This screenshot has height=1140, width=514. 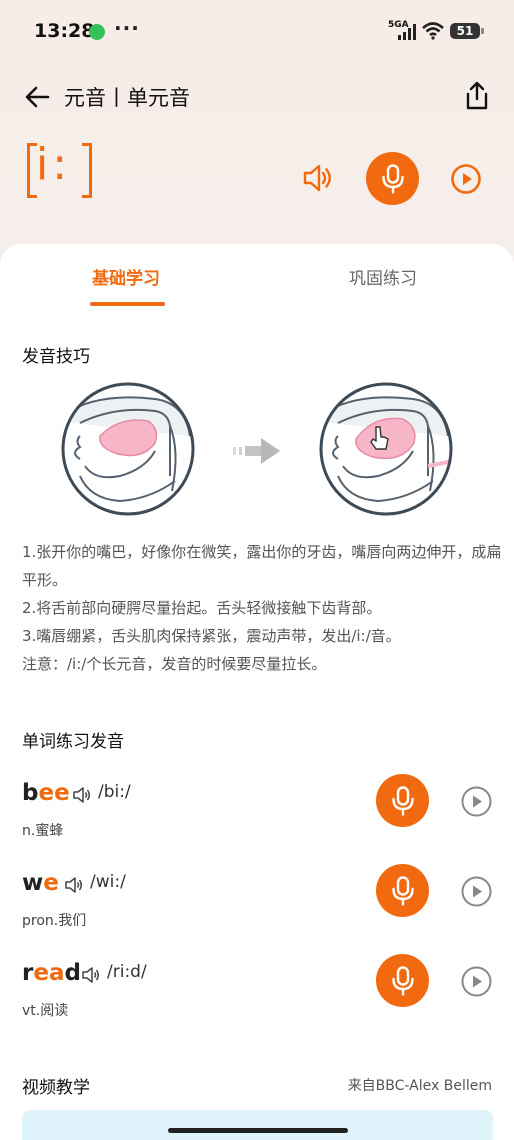 What do you see at coordinates (128, 449) in the screenshot?
I see `mouth-diagram-before-icon` at bounding box center [128, 449].